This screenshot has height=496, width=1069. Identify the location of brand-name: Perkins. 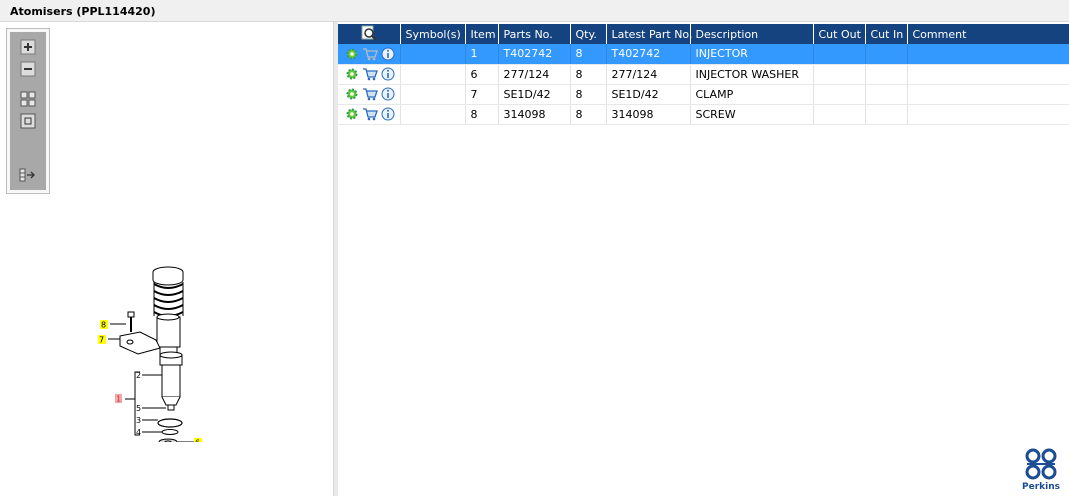
(1041, 487).